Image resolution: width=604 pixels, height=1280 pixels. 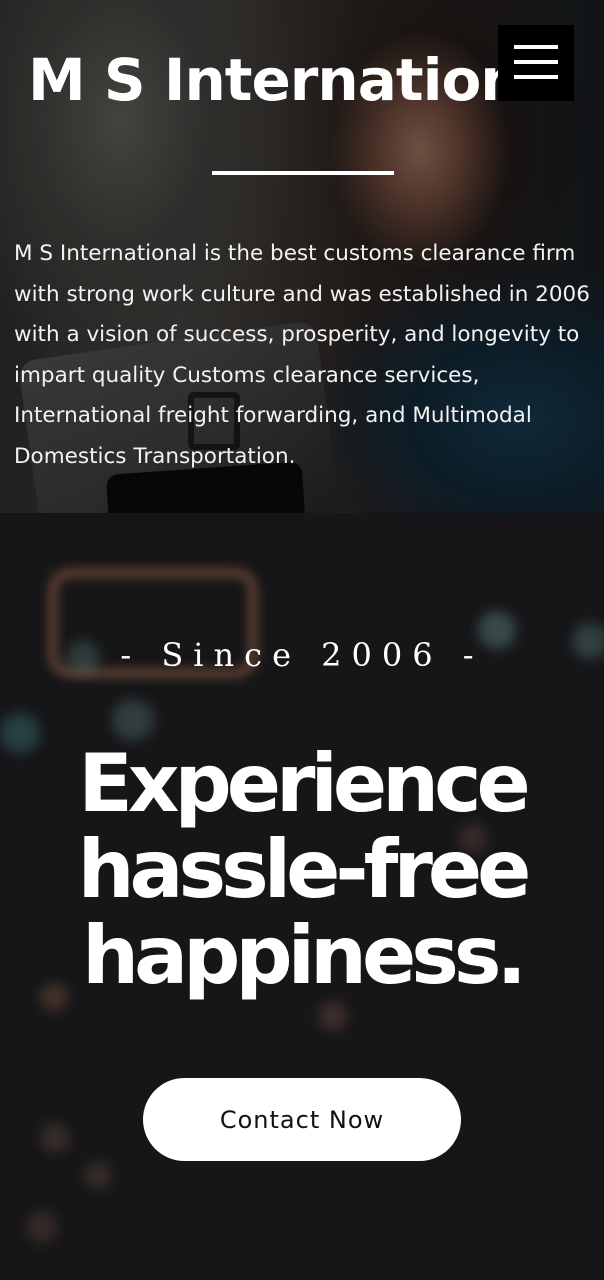 I want to click on hamburger-menu-button, so click(x=536, y=63).